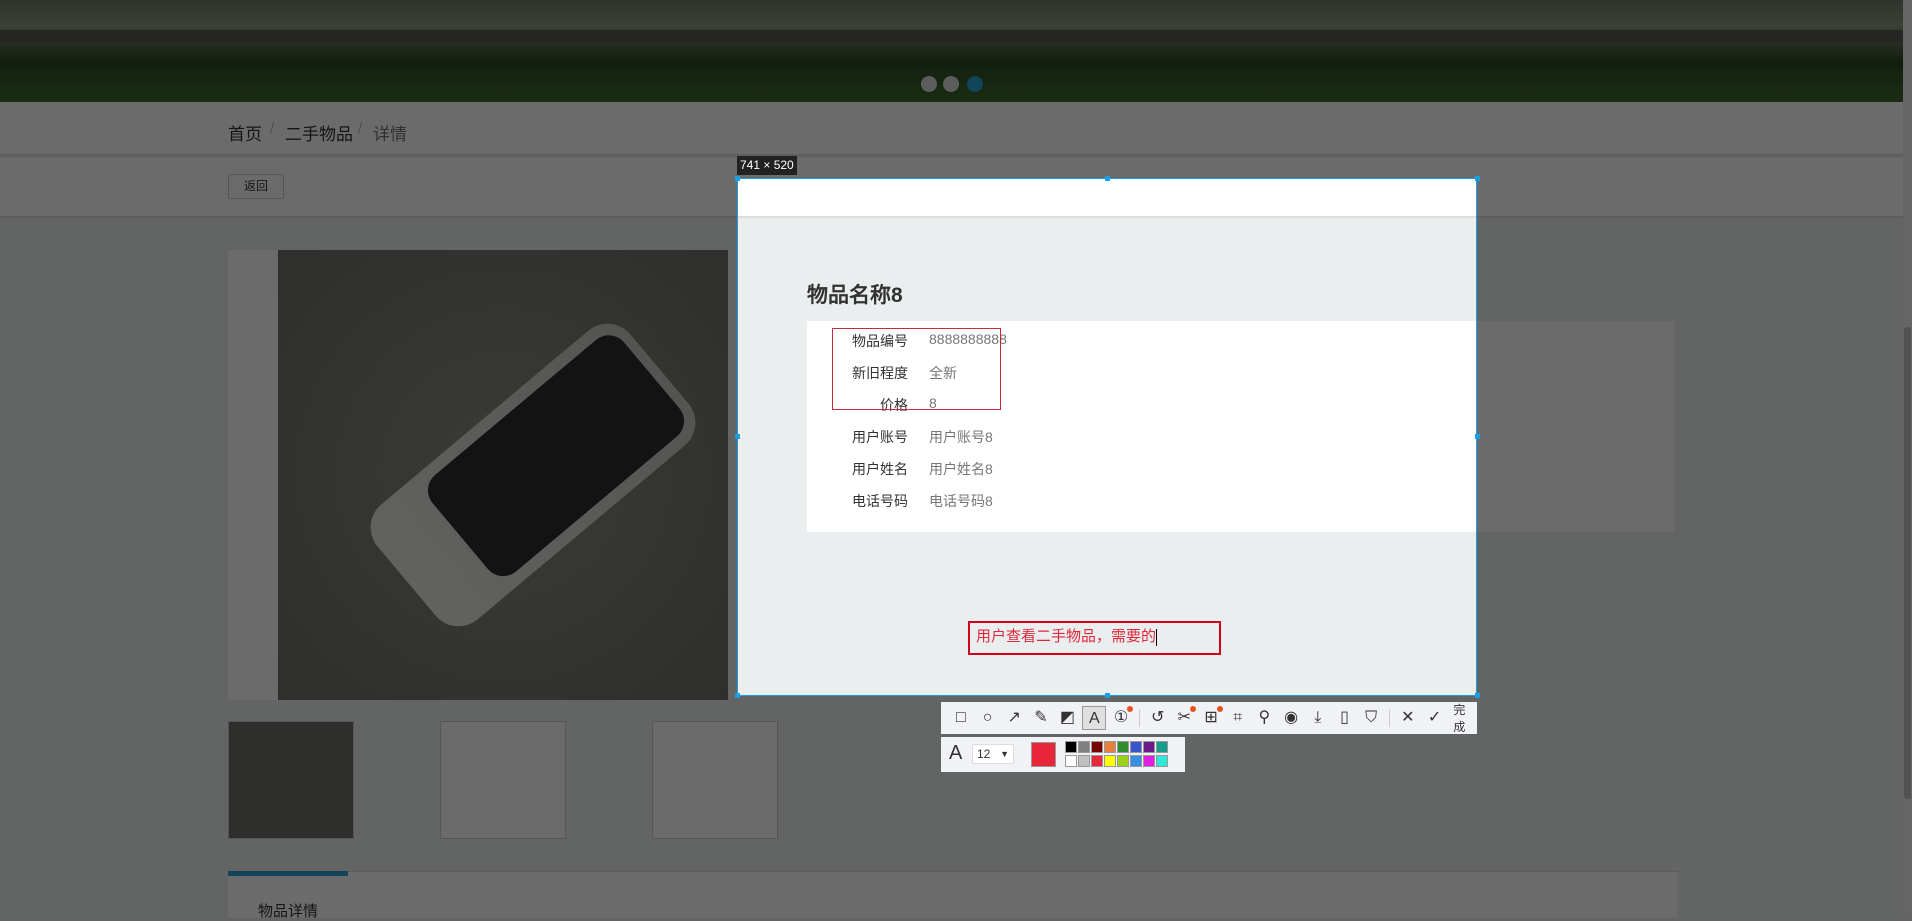 Image resolution: width=1912 pixels, height=921 pixels. Describe the element at coordinates (1291, 718) in the screenshot. I see `record-icon: ◉` at that location.